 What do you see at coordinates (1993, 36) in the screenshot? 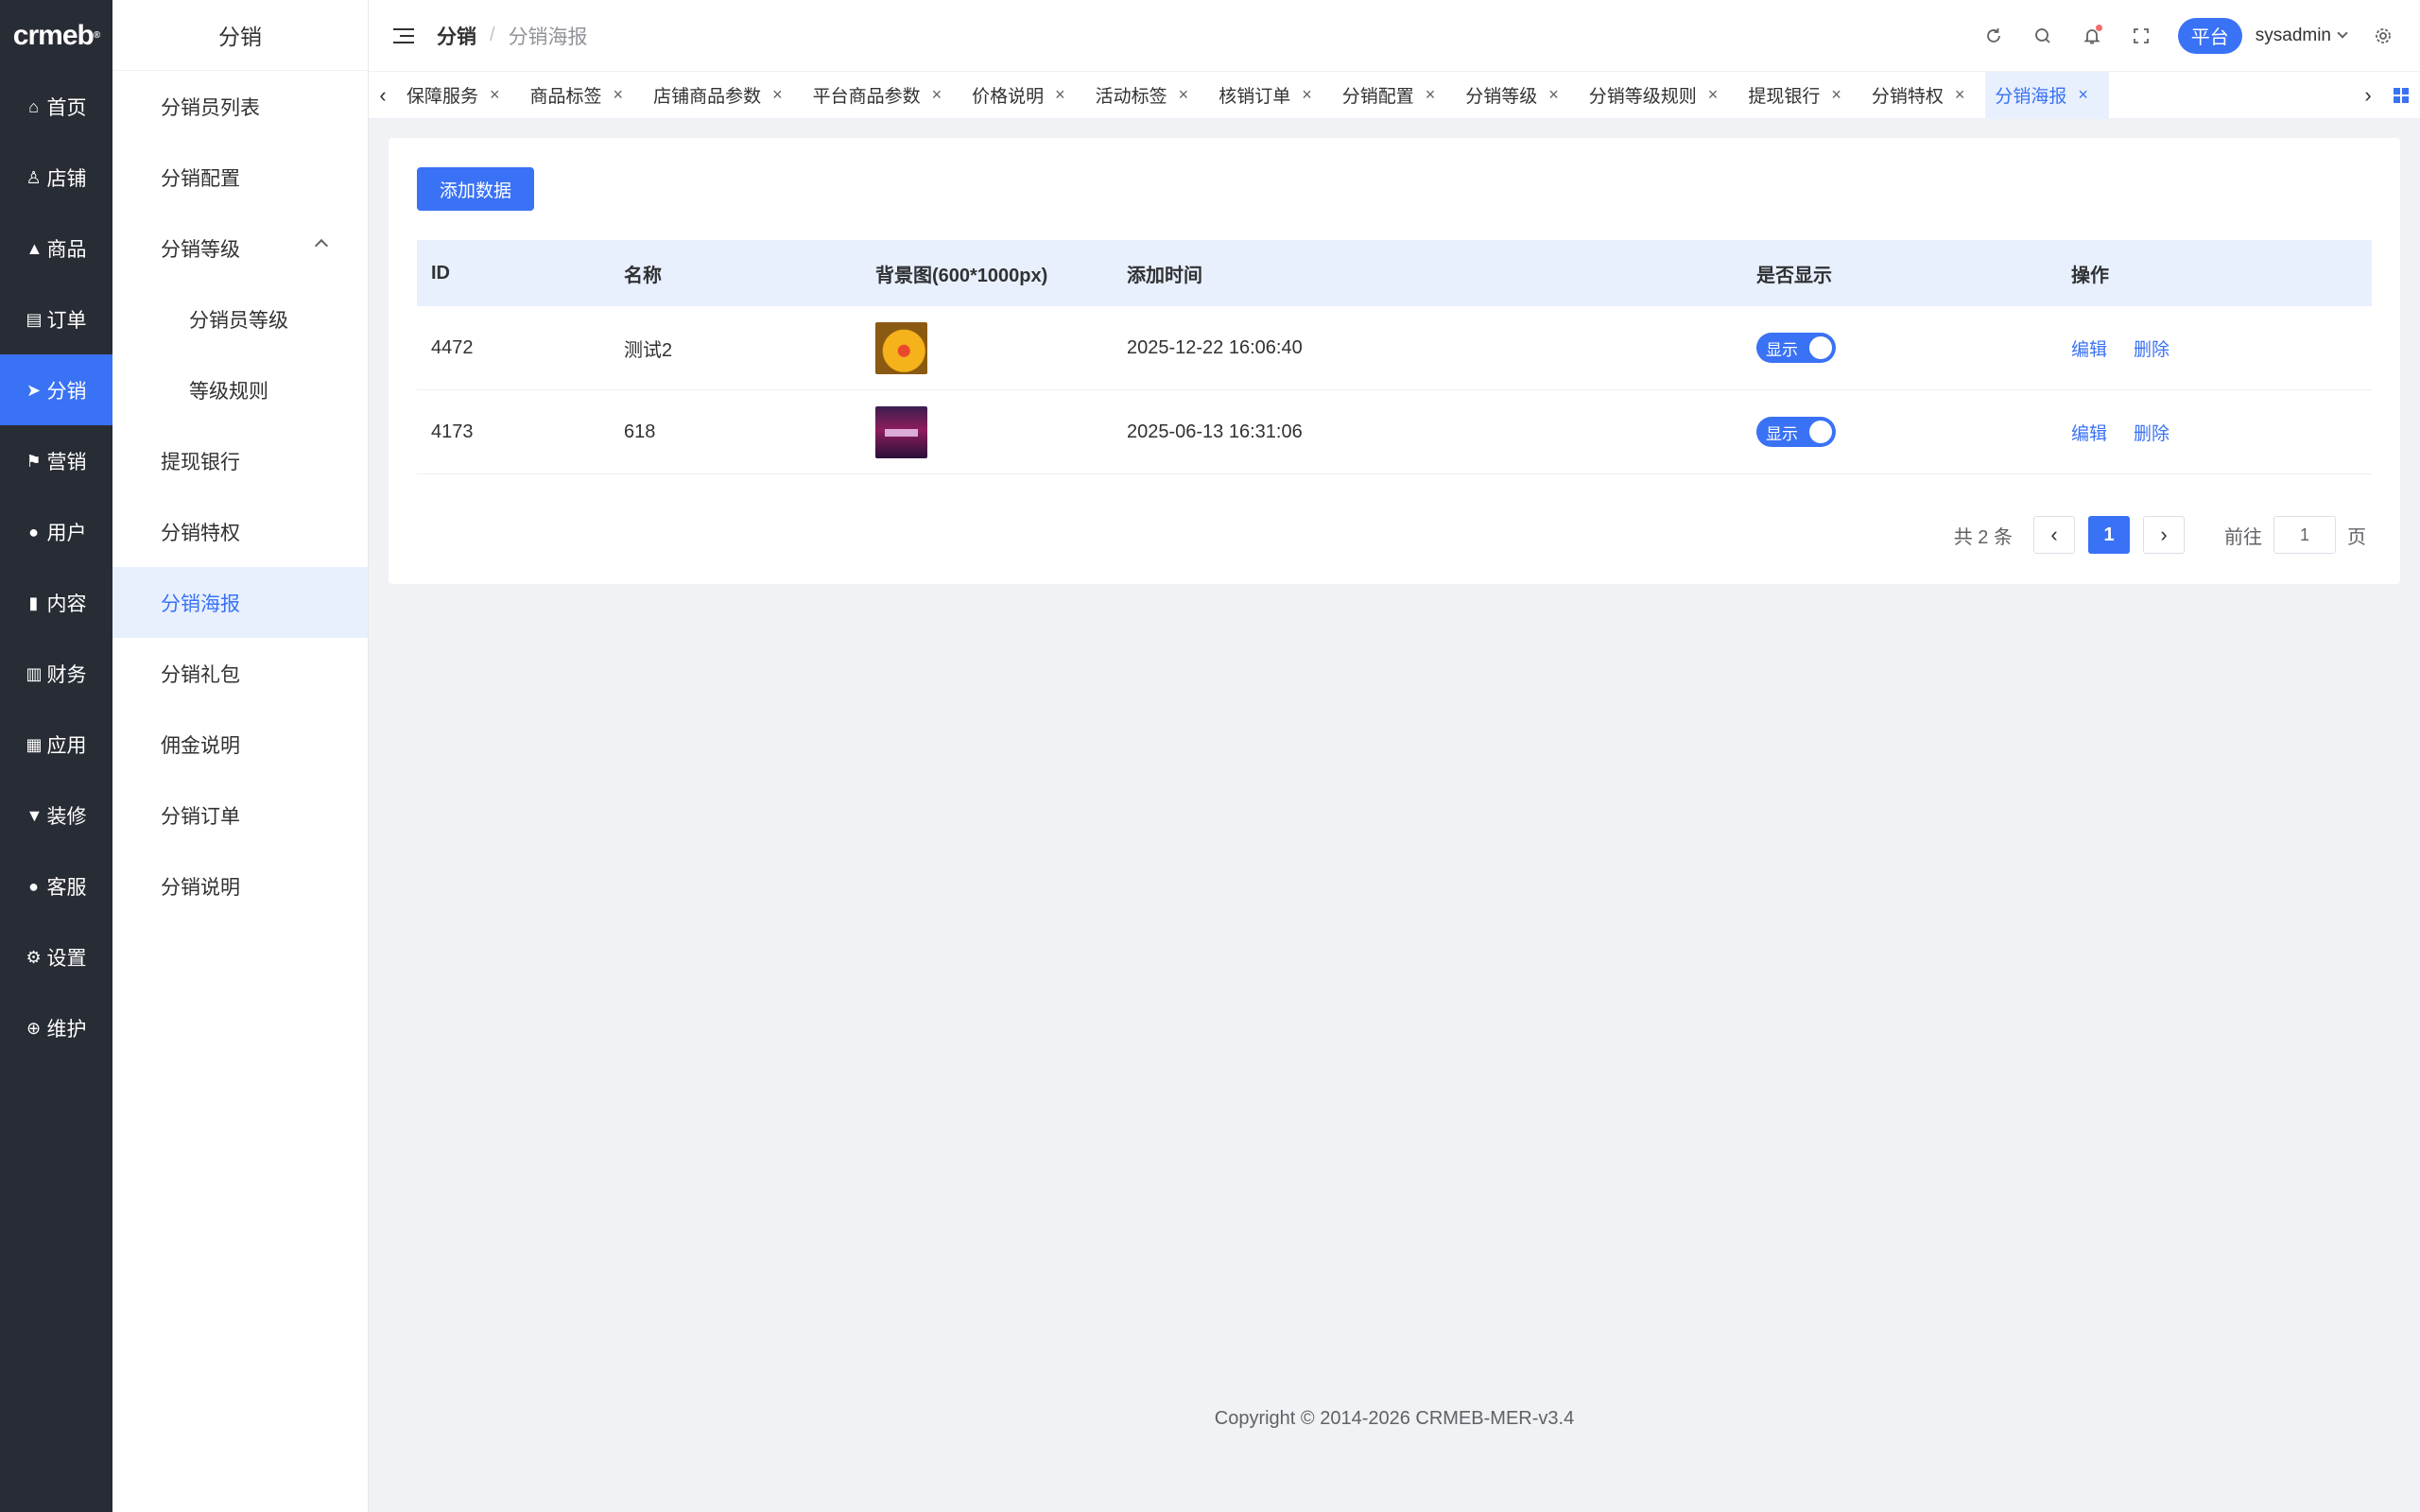
I see `refresh-icon` at bounding box center [1993, 36].